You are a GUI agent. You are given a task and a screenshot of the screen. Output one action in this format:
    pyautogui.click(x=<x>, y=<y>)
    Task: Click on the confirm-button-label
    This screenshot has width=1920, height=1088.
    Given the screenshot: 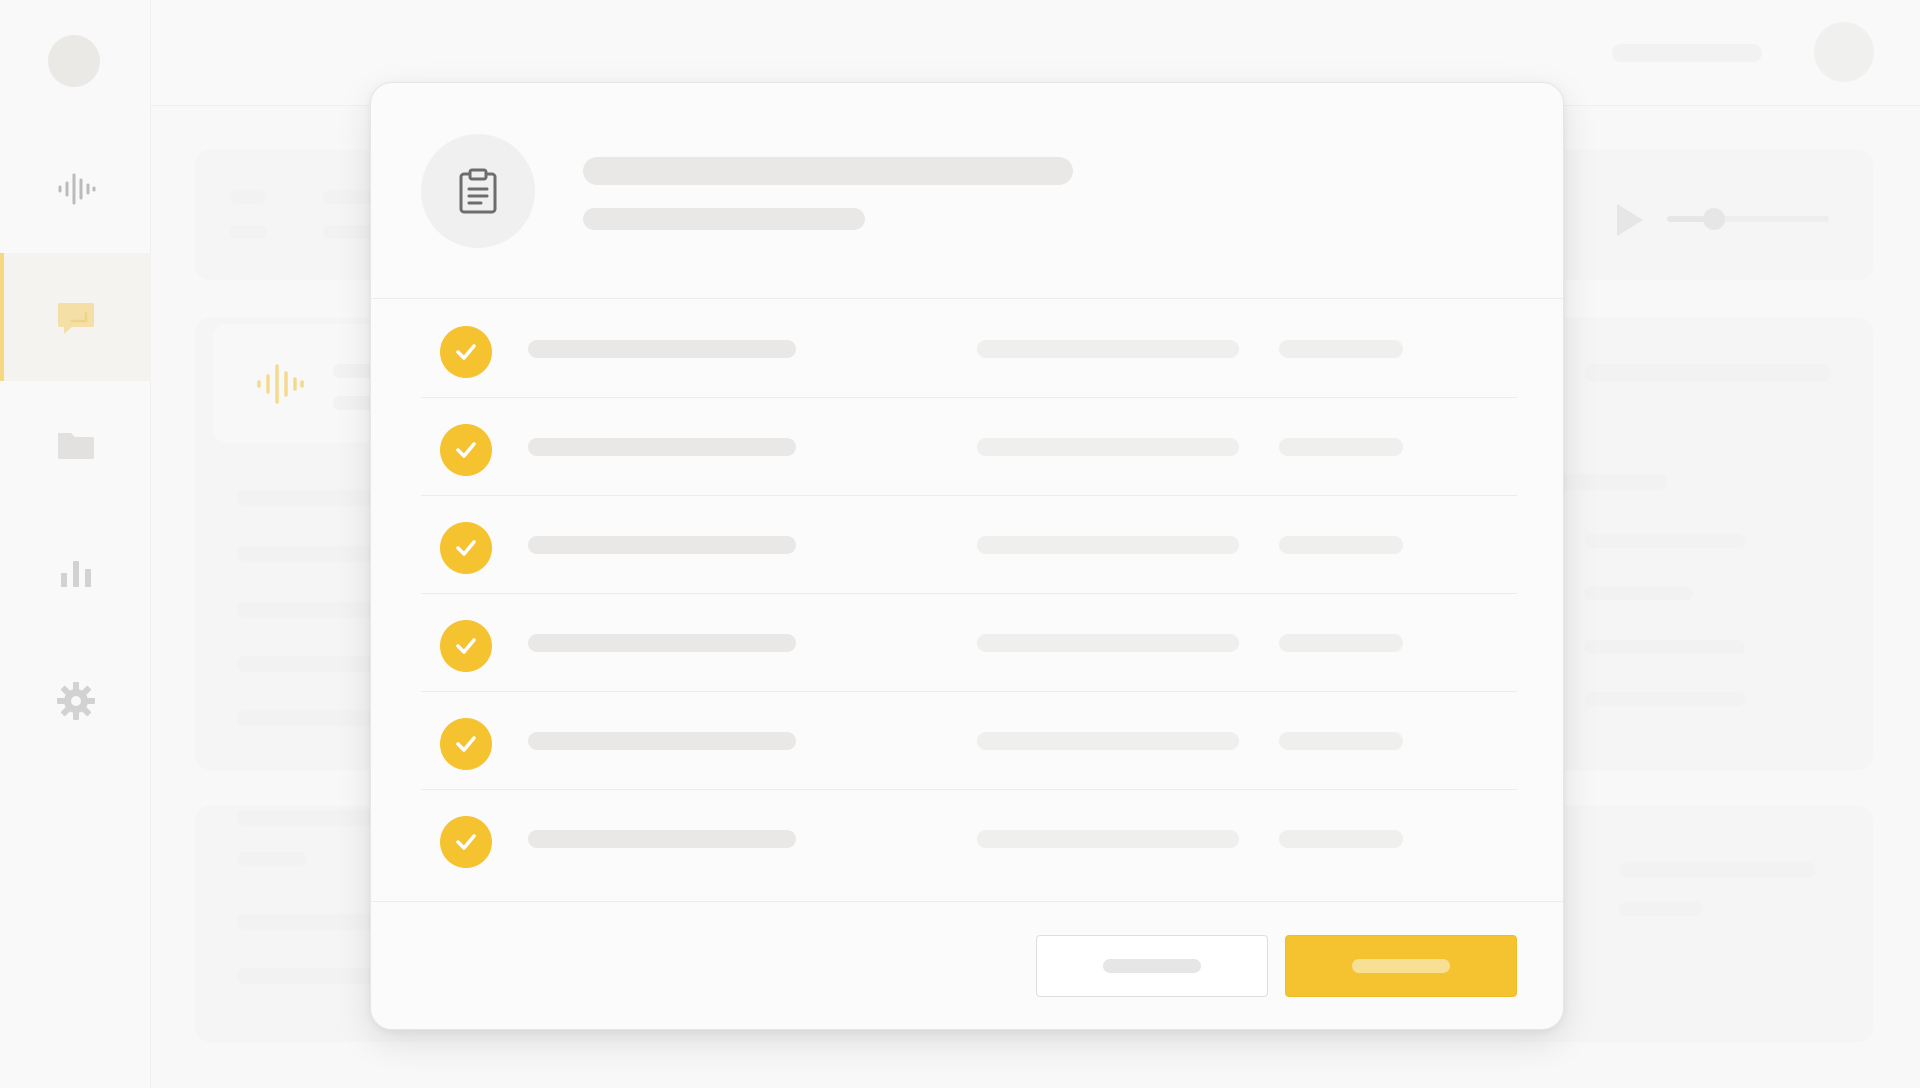 What is the action you would take?
    pyautogui.click(x=1401, y=966)
    